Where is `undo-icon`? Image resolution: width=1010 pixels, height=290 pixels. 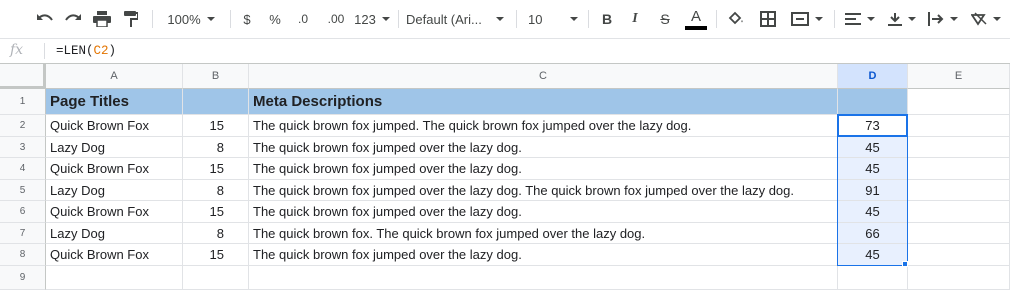
undo-icon is located at coordinates (45, 19).